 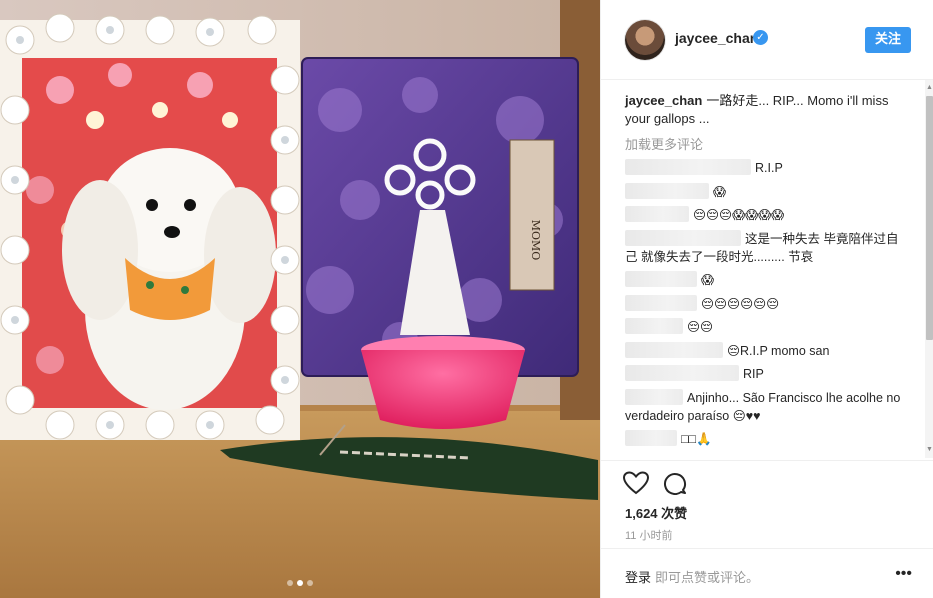 What do you see at coordinates (767, 504) in the screenshot?
I see `post-actions: 1,624 次赞 11 小时前` at bounding box center [767, 504].